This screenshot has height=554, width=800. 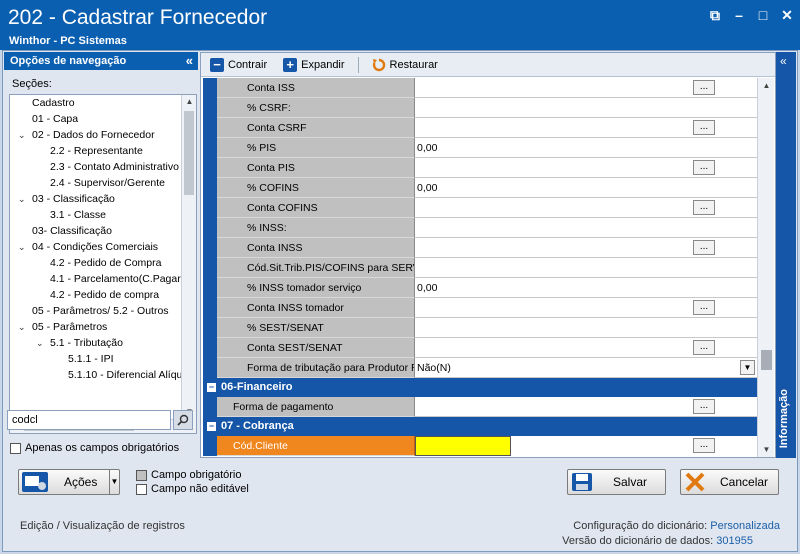 What do you see at coordinates (117, 279) in the screenshot?
I see `tree-item-label: 4.1 - Parcelamento(C.Pagar)` at bounding box center [117, 279].